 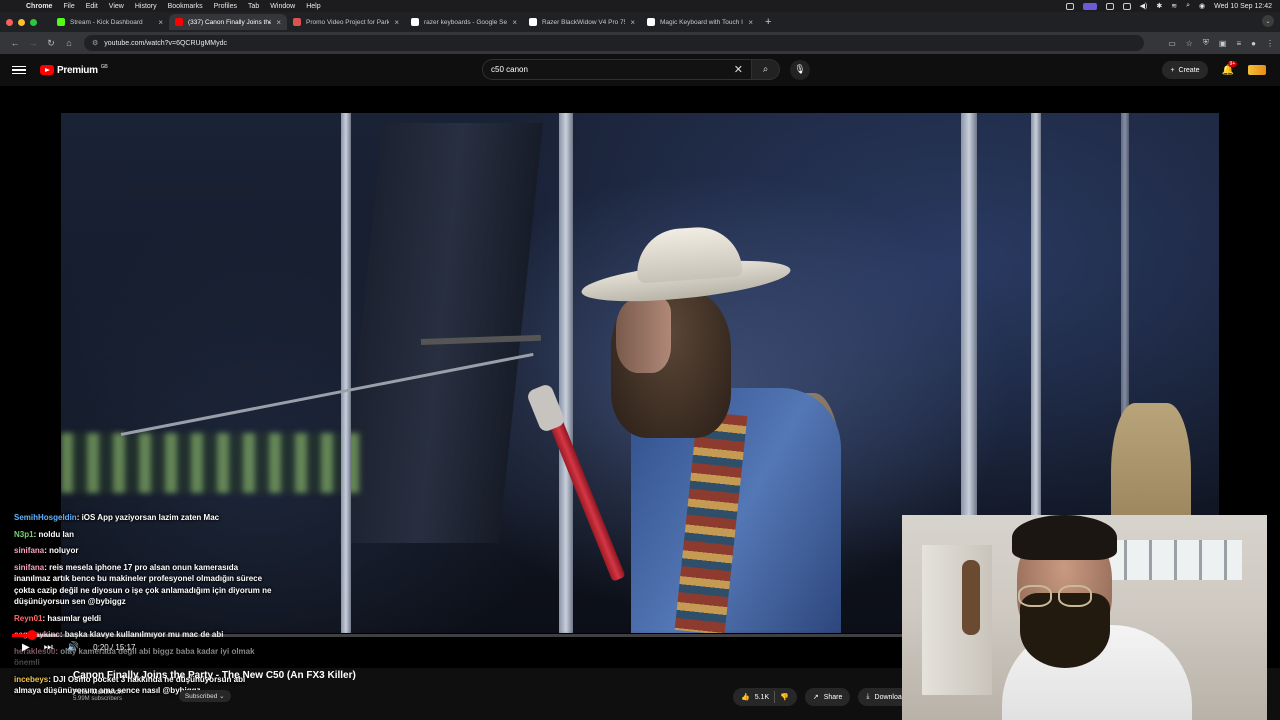 I want to click on extensions-icon: ▣, so click(x=1223, y=43).